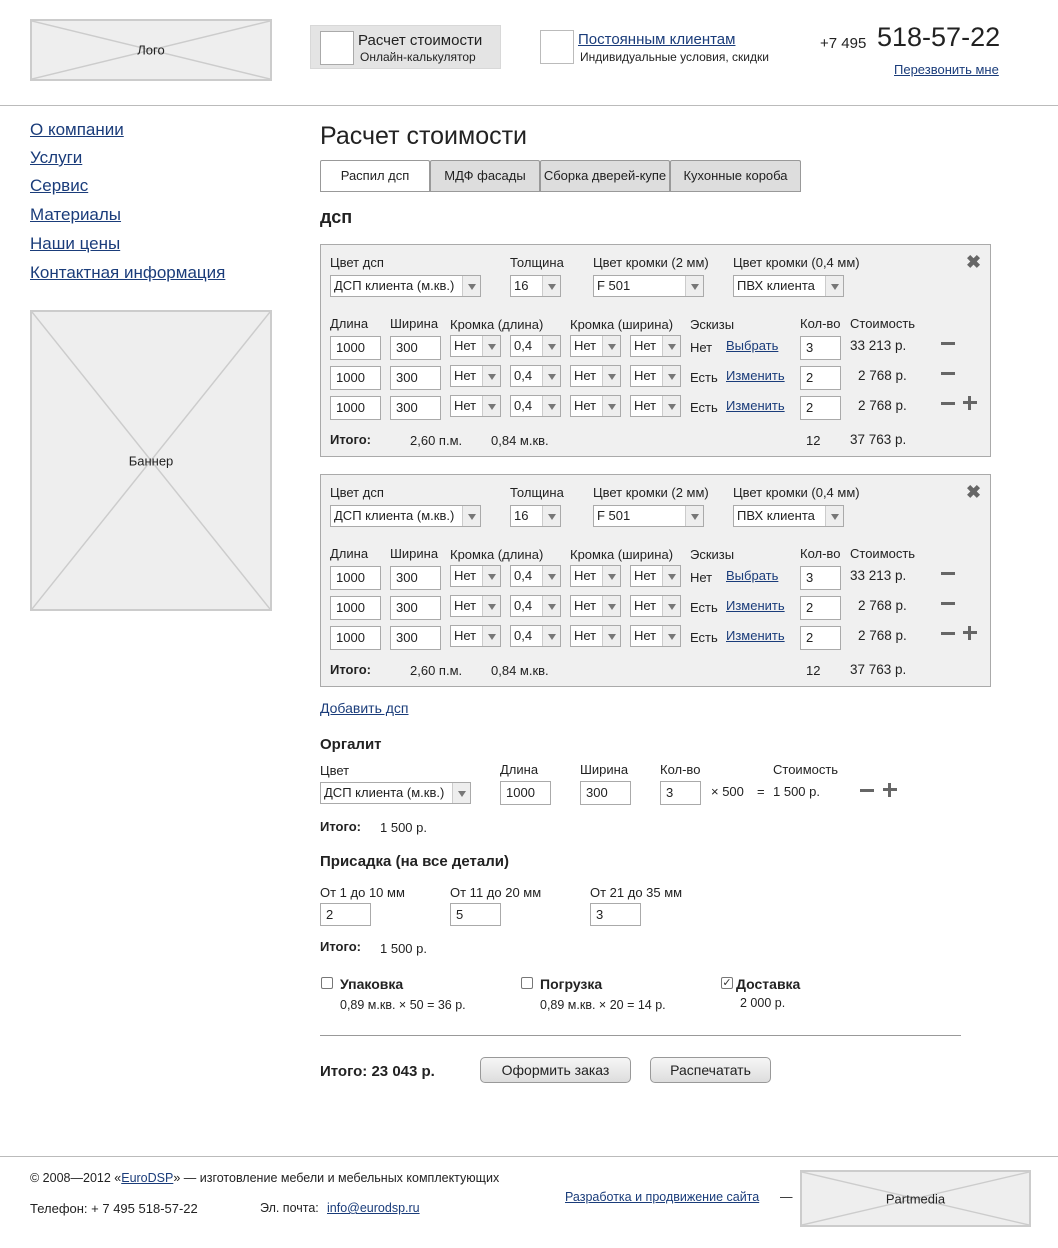  I want to click on tab-doors: Сборка дверей-купе, so click(605, 176).